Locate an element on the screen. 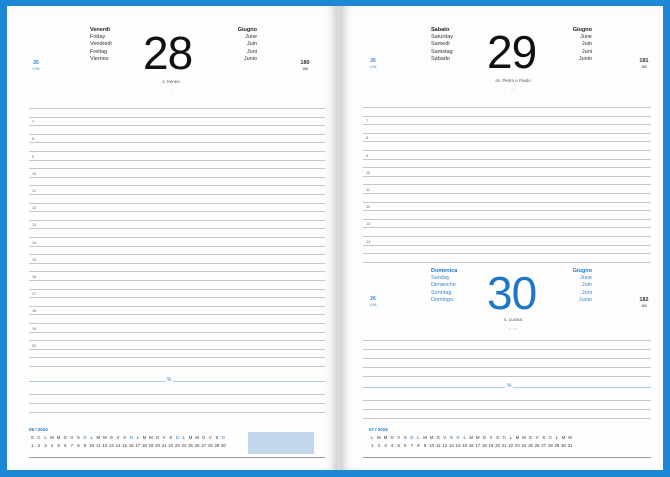 The image size is (670, 477). moon-phase: ◦ is located at coordinates (171, 90).